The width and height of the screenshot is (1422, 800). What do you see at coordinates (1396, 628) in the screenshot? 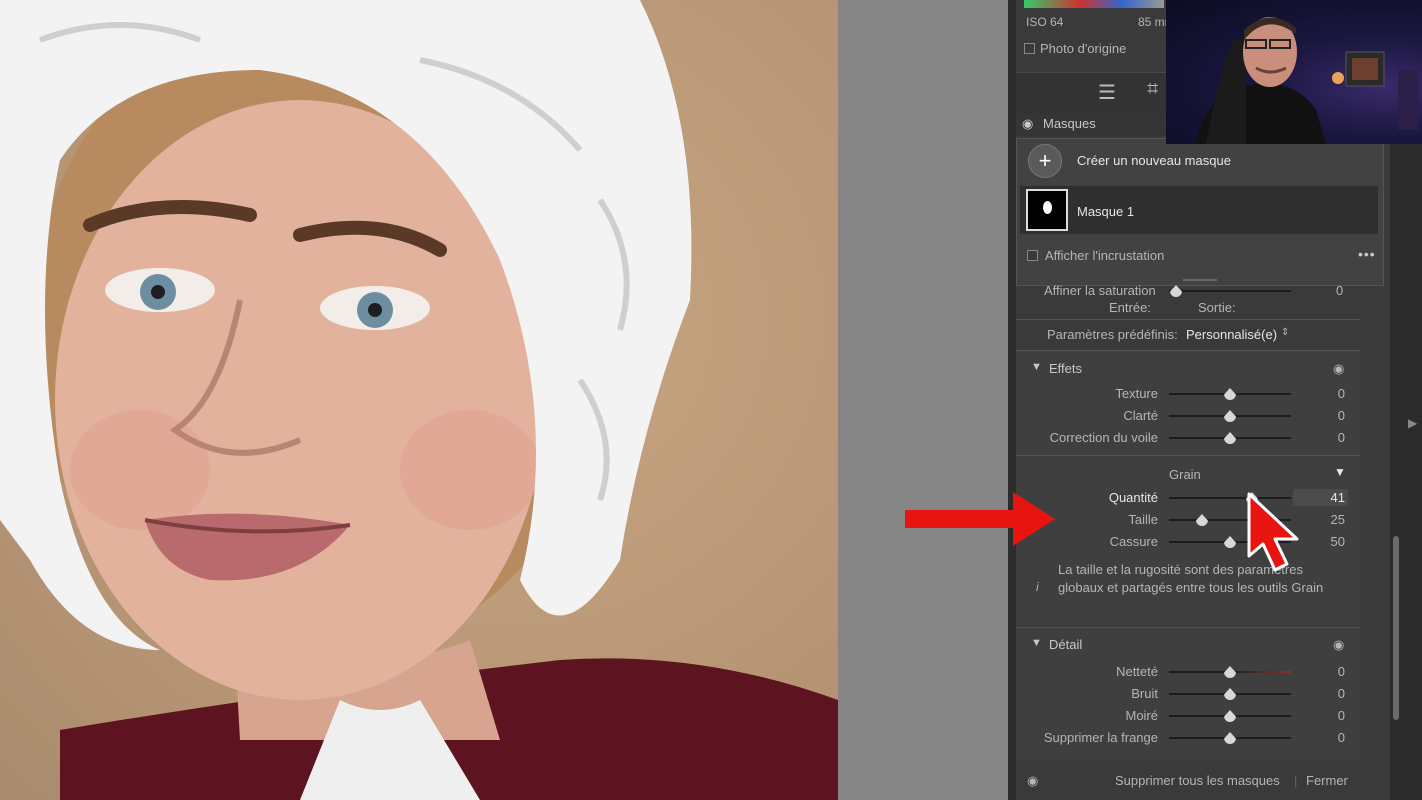
I see `scrollbar-thumb` at bounding box center [1396, 628].